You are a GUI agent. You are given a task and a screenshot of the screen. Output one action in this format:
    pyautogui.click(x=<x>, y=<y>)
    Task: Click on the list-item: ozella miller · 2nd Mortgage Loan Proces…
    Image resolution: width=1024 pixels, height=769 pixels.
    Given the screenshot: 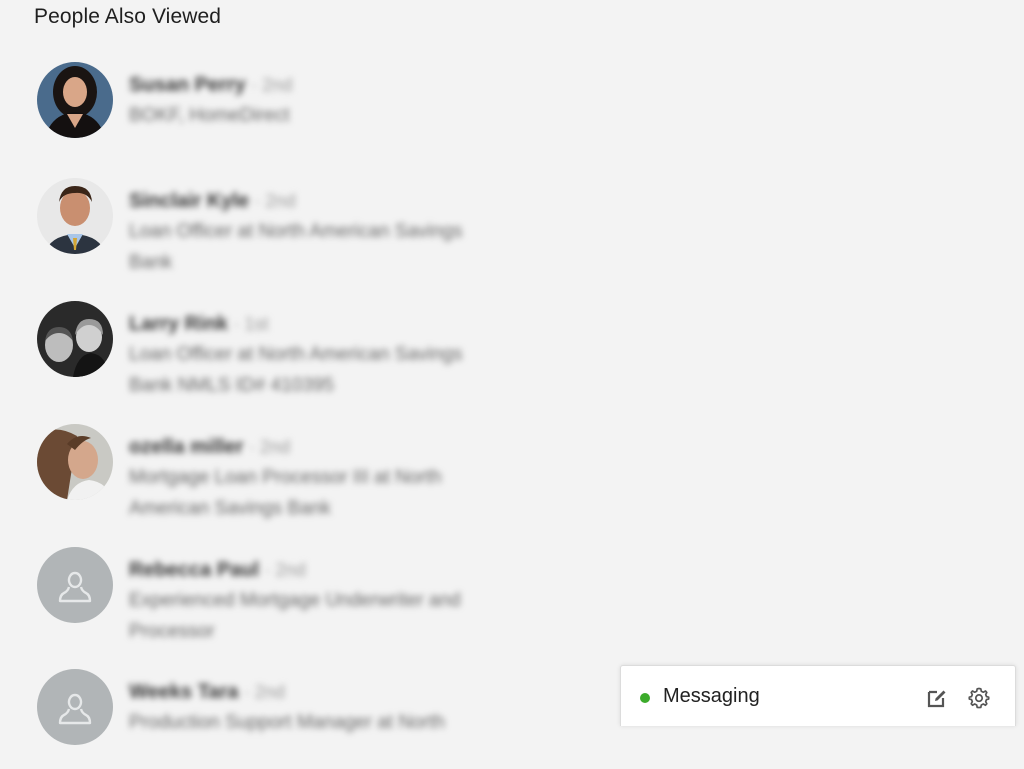 What is the action you would take?
    pyautogui.click(x=317, y=474)
    